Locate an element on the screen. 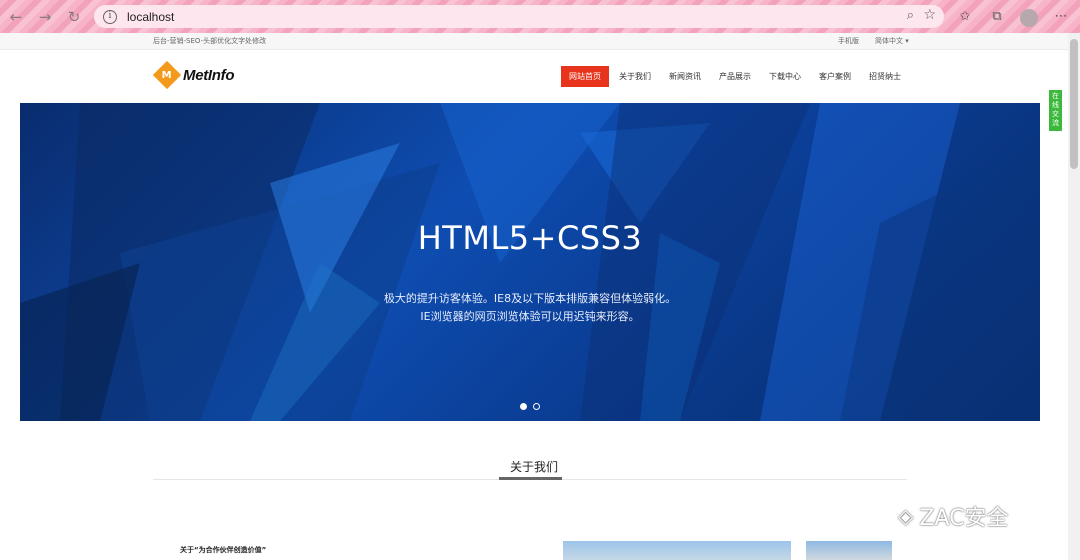 Image resolution: width=1080 pixels, height=560 pixels. address-bar: i localhost ⌕ ☆ is located at coordinates (519, 16).